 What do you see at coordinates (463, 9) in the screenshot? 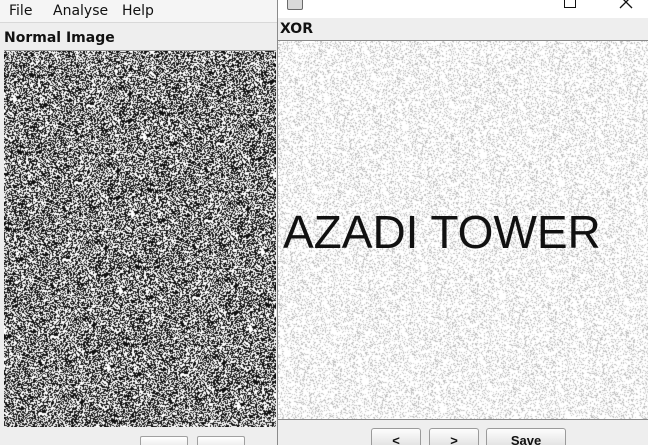
I see `title-bar` at bounding box center [463, 9].